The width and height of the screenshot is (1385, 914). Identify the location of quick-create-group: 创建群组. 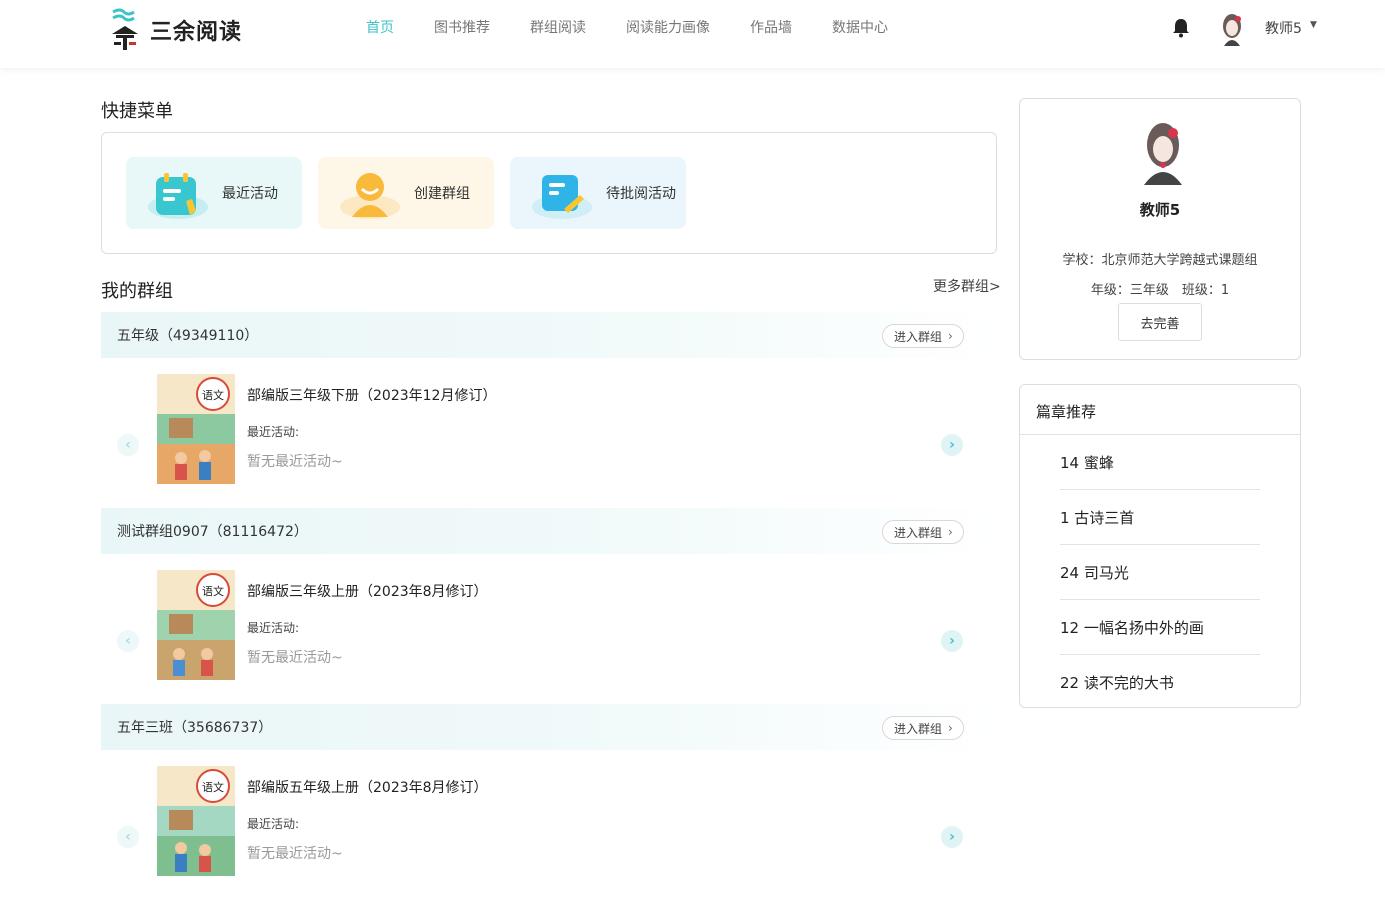
(406, 193).